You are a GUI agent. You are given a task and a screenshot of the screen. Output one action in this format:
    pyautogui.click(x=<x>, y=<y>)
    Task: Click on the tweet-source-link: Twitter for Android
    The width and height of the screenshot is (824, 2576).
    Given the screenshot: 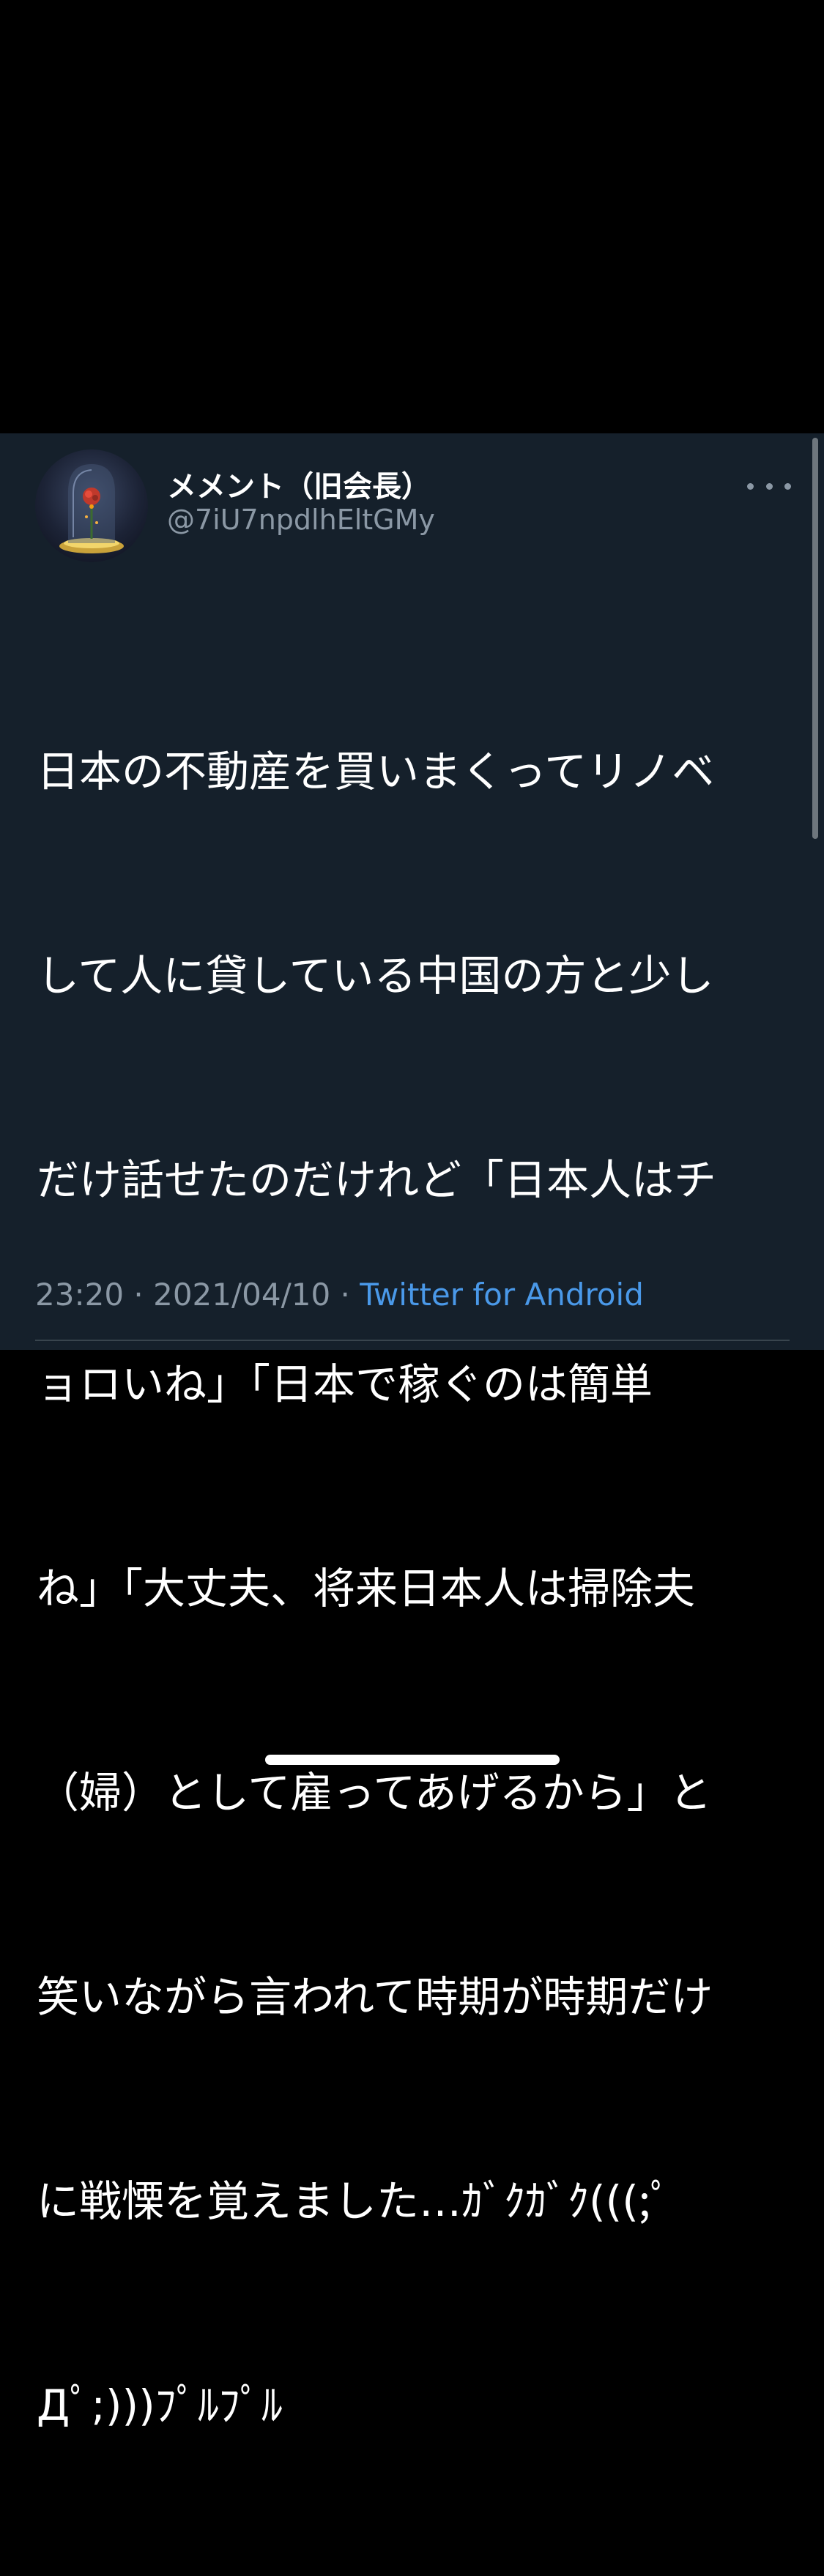 What is the action you would take?
    pyautogui.click(x=502, y=1295)
    